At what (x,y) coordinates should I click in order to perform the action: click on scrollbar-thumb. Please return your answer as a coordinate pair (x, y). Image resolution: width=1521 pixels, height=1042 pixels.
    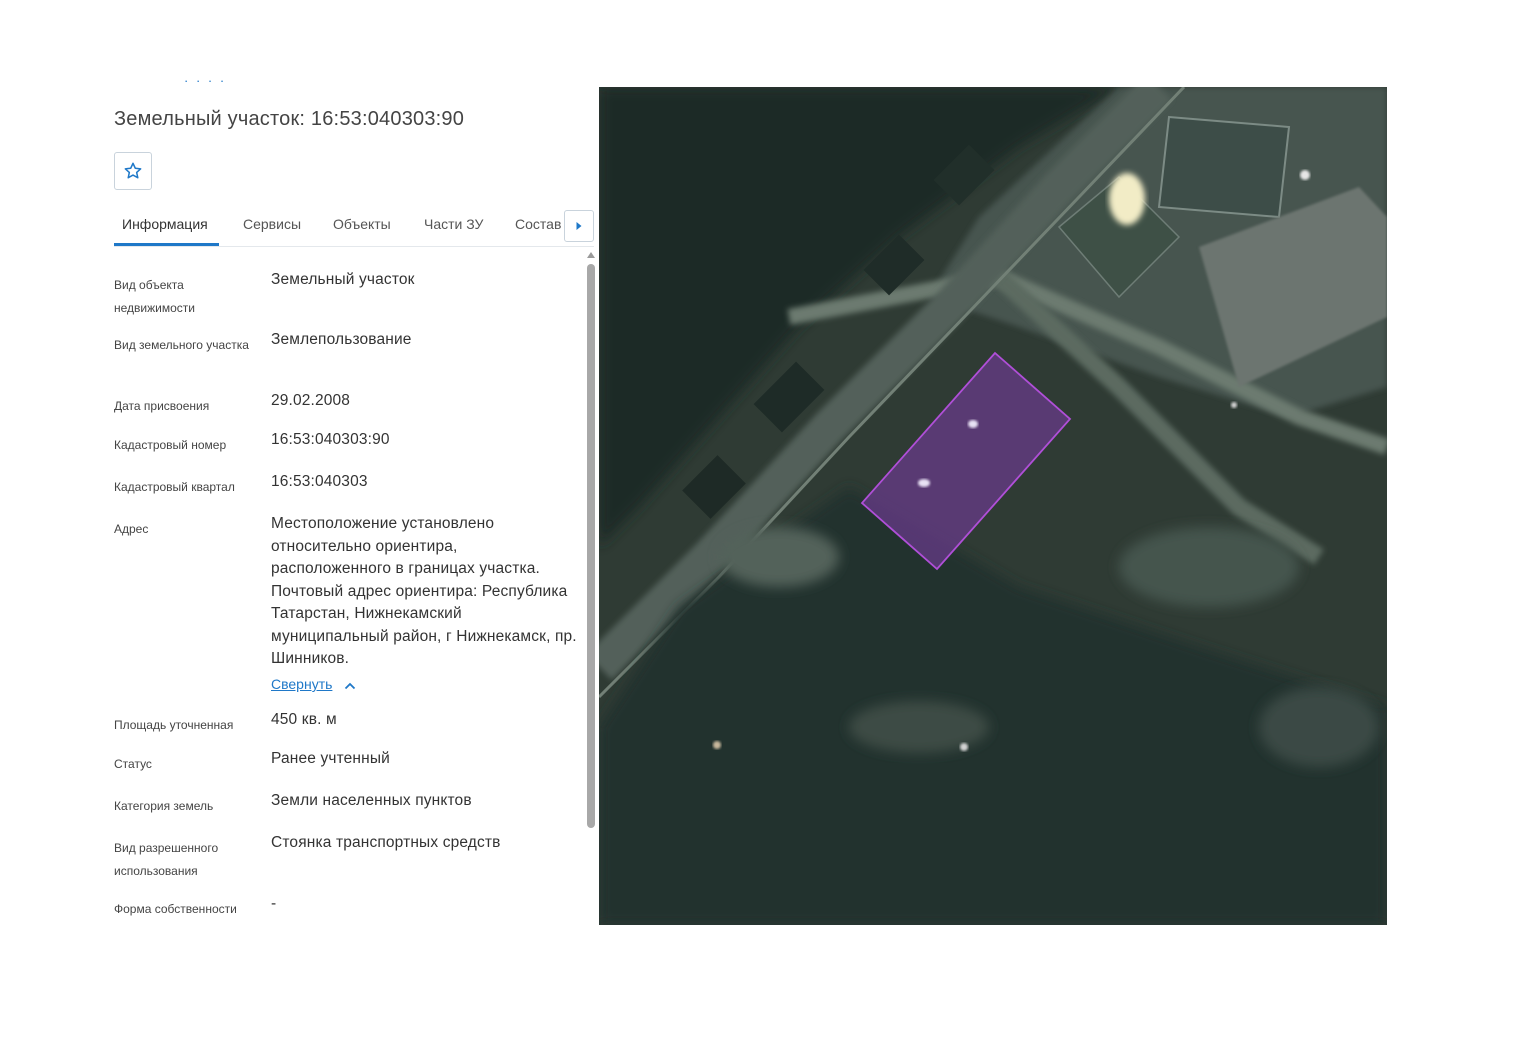
    Looking at the image, I should click on (591, 546).